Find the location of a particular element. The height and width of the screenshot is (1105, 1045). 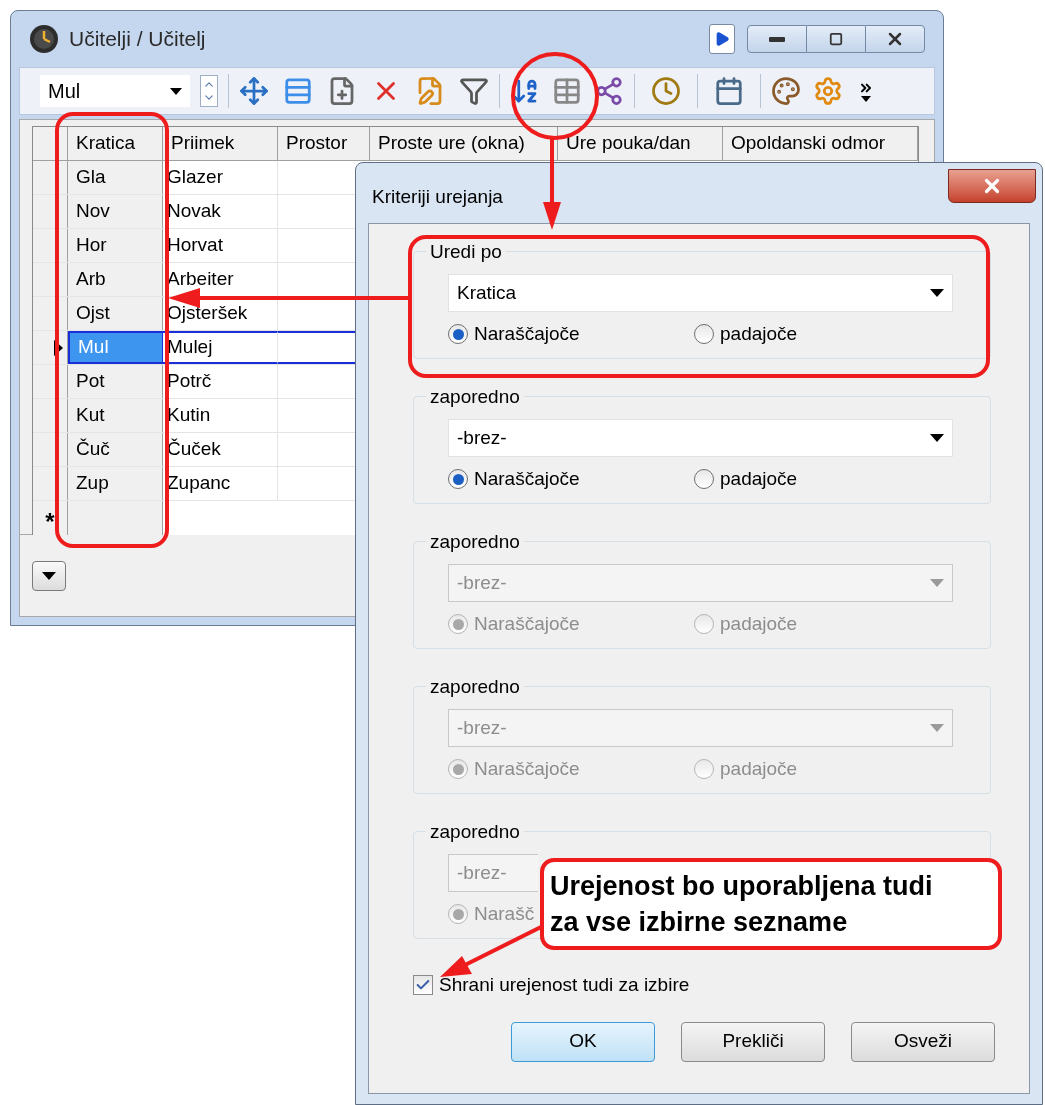

column-header: Kratica is located at coordinates (115, 143).